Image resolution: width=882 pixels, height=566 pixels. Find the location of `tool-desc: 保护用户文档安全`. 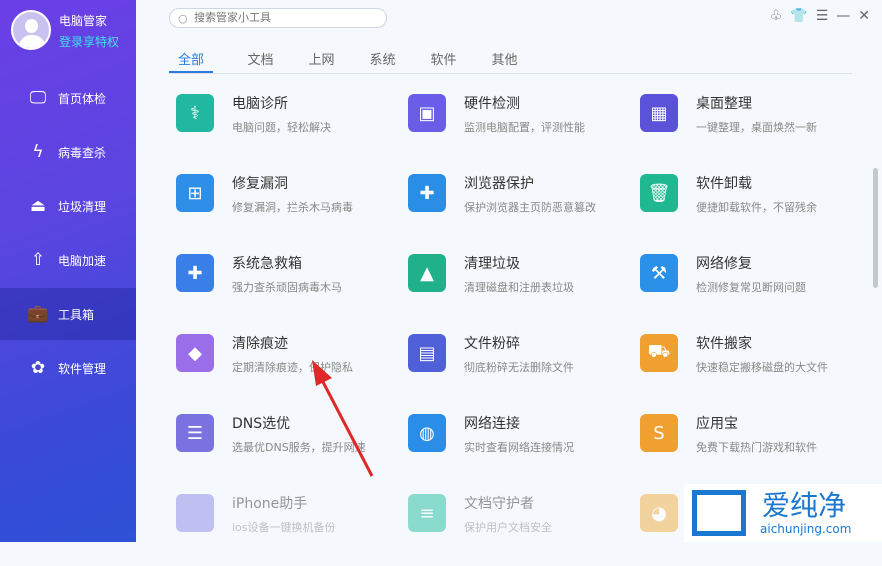

tool-desc: 保护用户文档安全 is located at coordinates (508, 527).